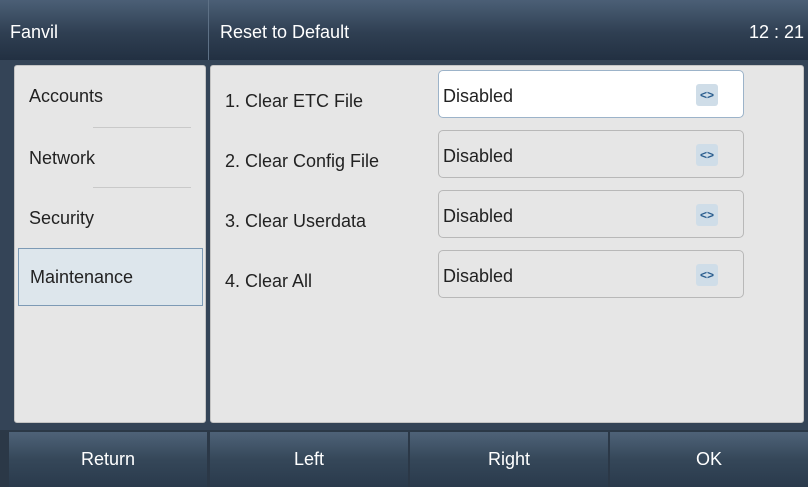 The height and width of the screenshot is (487, 808). I want to click on clear-config-file-select: Disabled <>, so click(591, 154).